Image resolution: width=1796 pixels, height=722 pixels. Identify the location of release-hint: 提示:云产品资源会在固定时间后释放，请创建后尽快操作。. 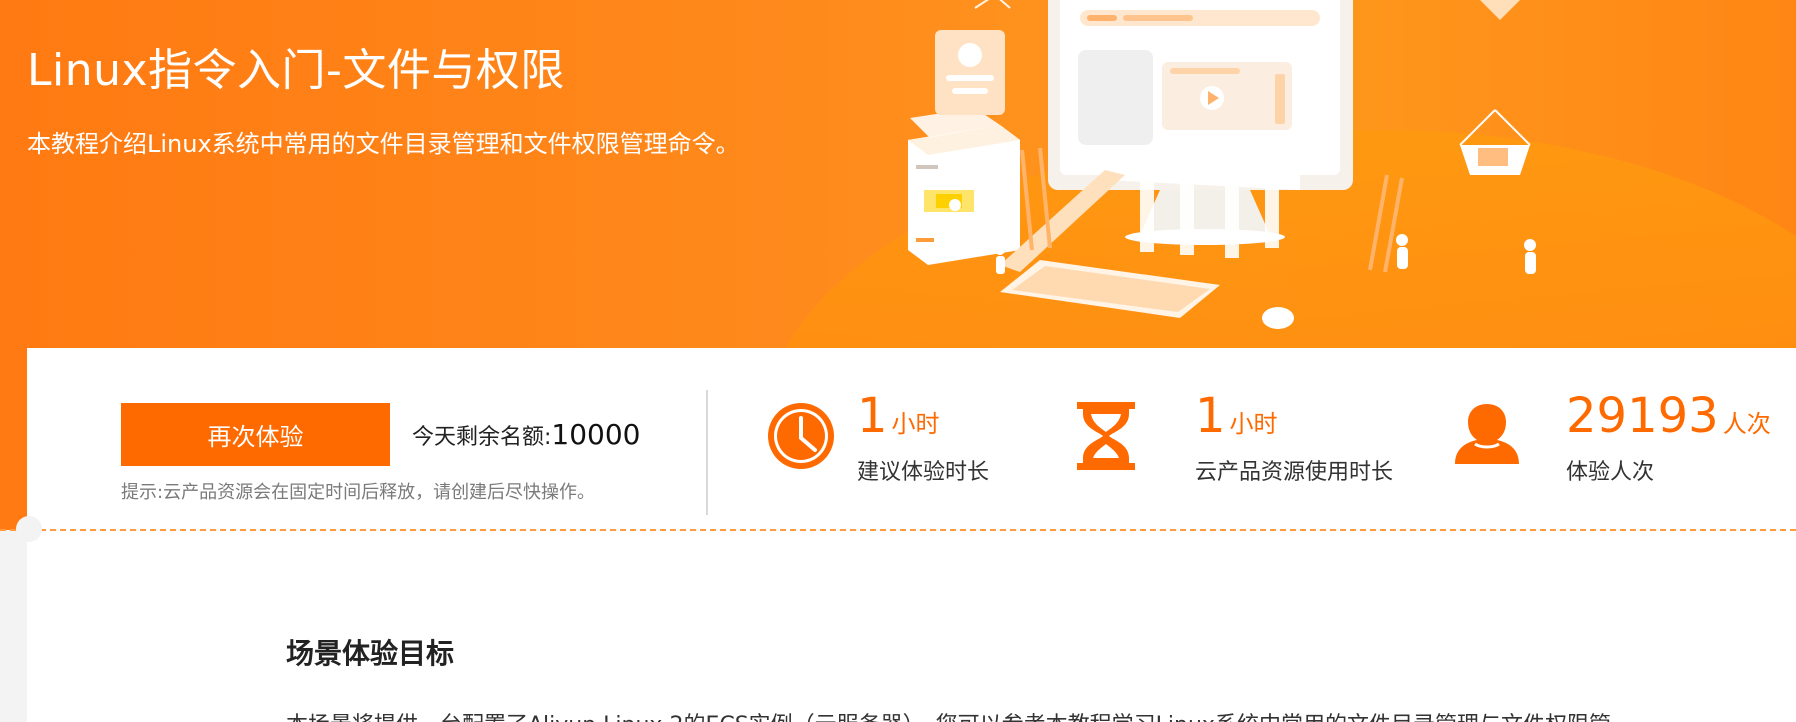
(358, 492).